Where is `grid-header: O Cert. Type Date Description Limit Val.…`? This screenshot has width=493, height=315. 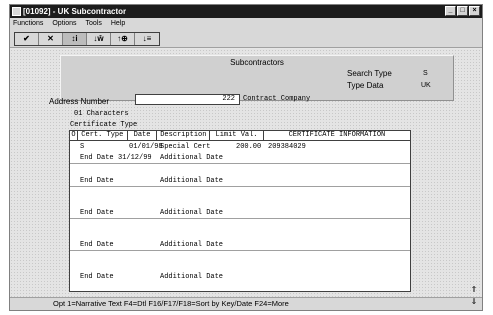
grid-header: O Cert. Type Date Description Limit Val.… is located at coordinates (240, 136).